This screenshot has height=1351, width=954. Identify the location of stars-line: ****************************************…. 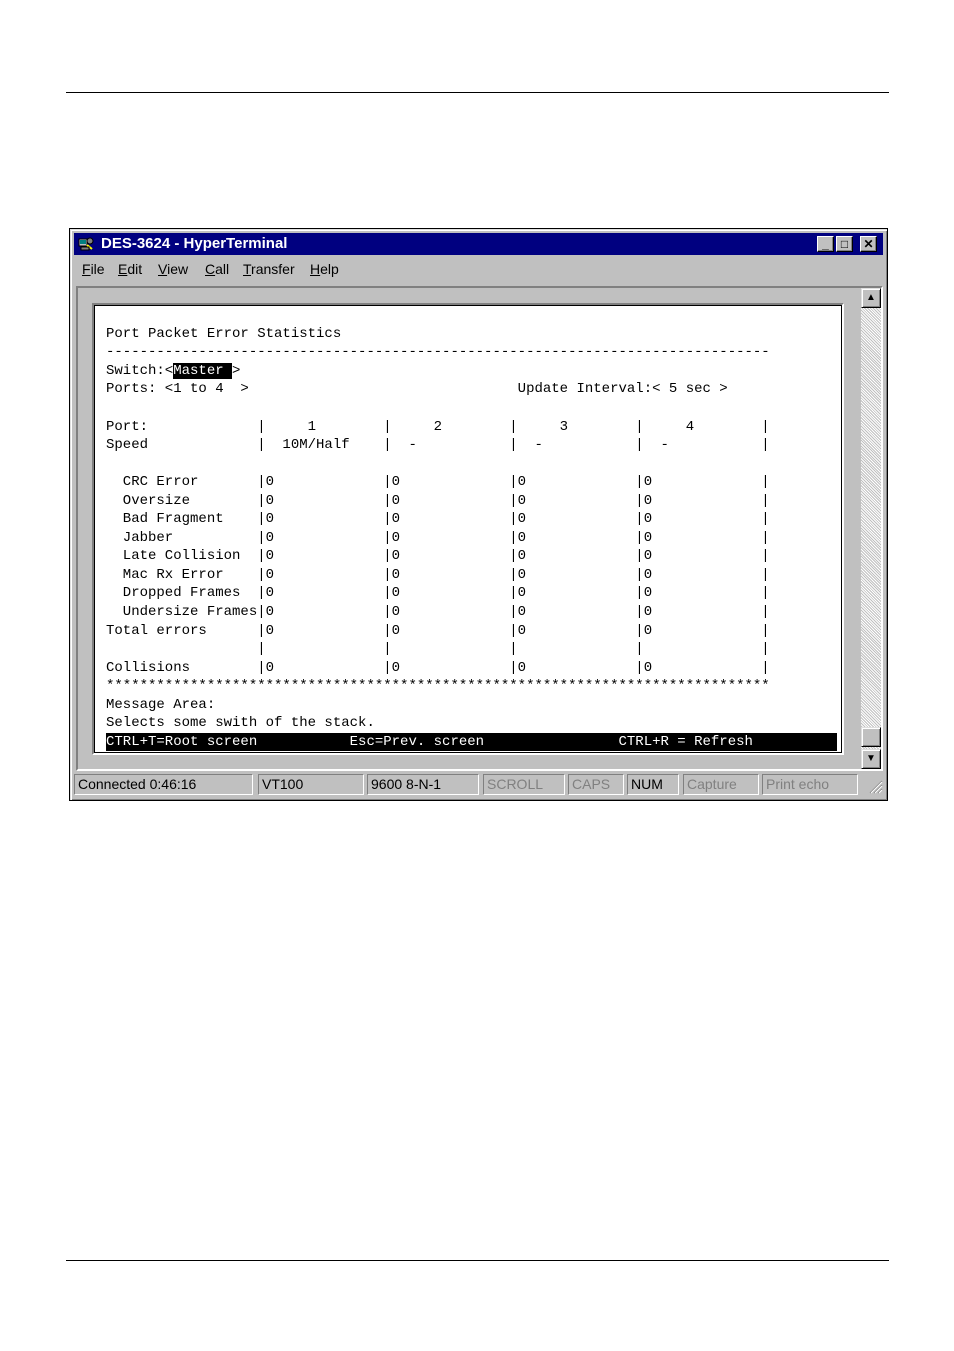
(438, 686).